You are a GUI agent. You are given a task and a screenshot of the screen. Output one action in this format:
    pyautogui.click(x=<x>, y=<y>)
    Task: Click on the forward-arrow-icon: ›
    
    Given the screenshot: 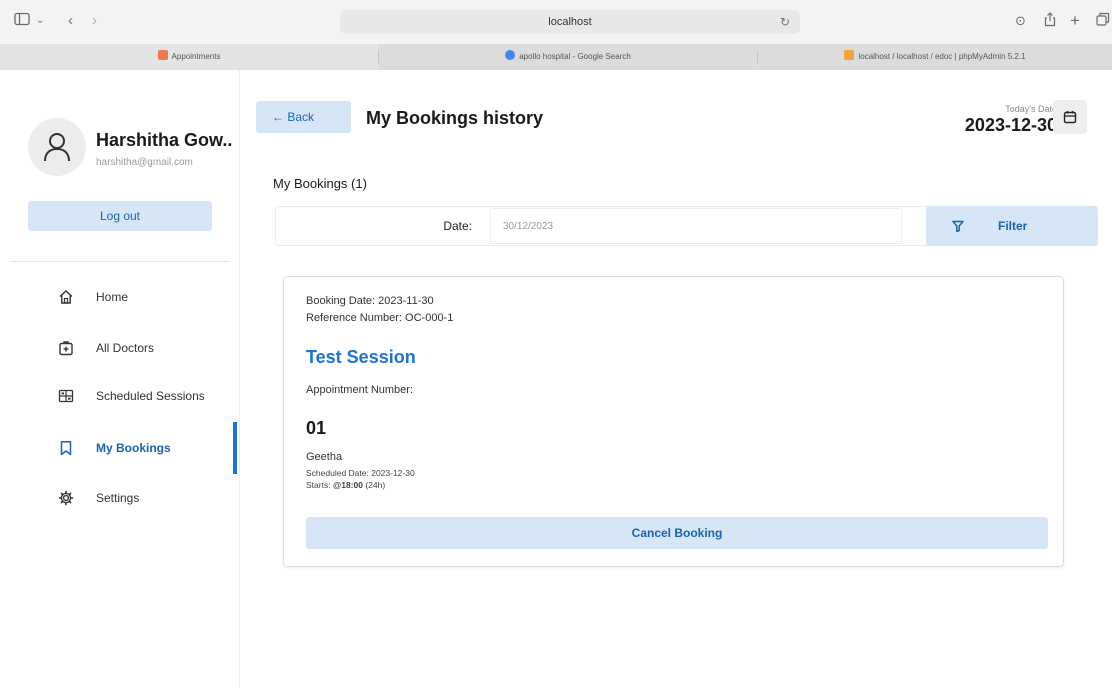 What is the action you would take?
    pyautogui.click(x=94, y=21)
    